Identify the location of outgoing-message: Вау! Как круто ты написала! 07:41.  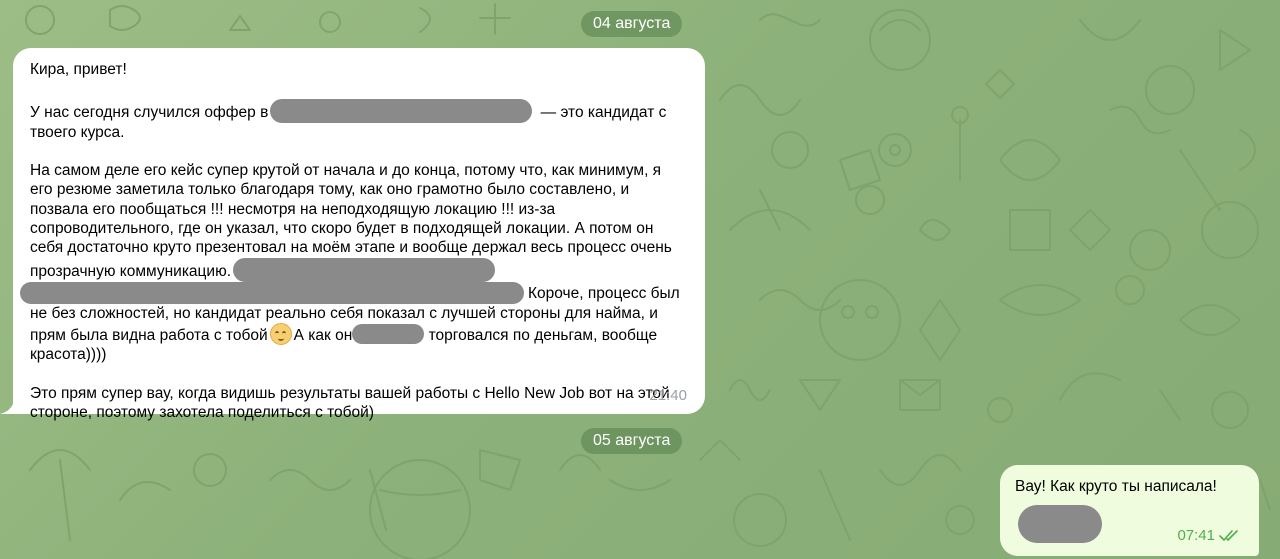
(1129, 510).